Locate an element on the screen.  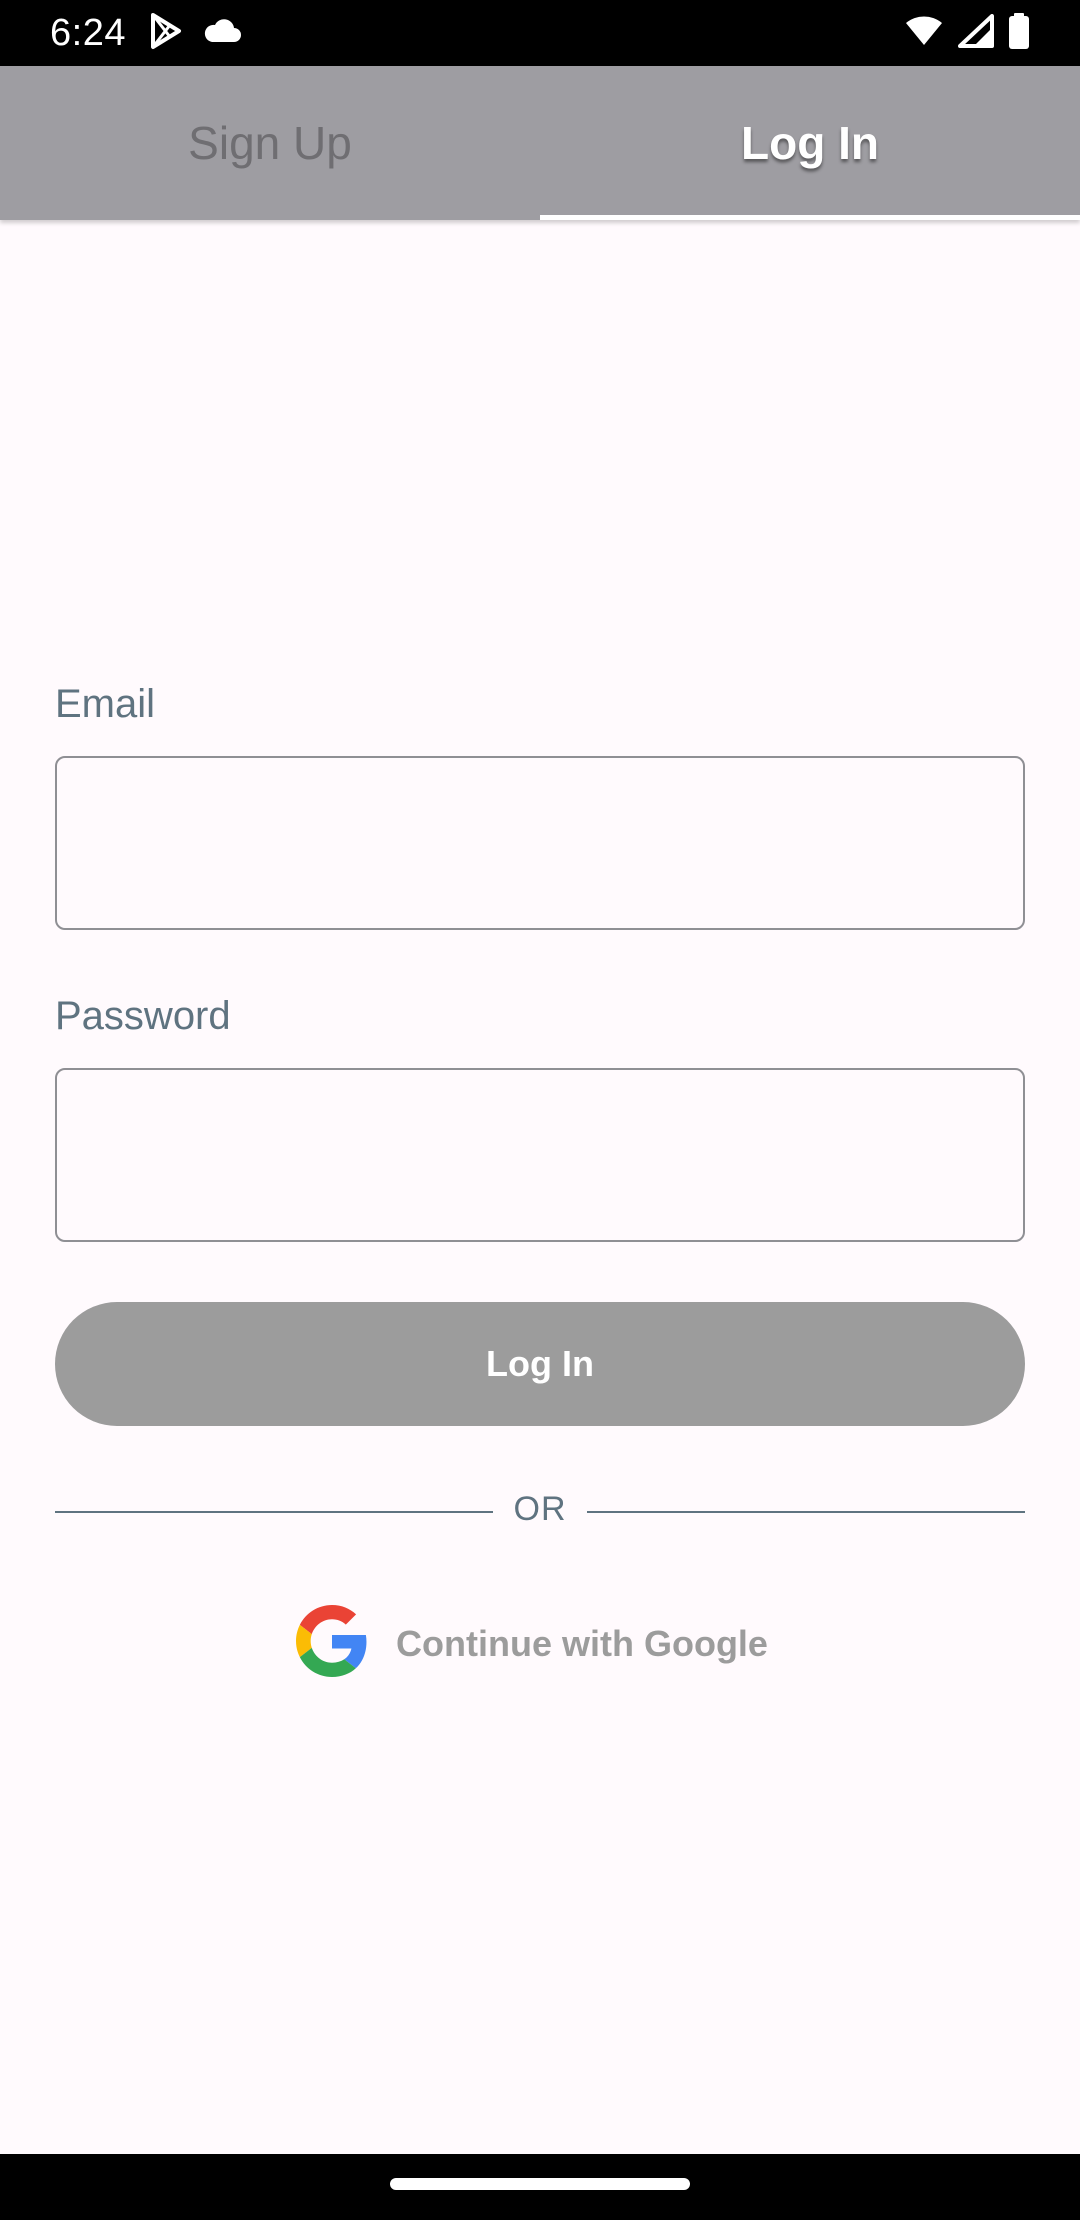
status-time: 6:24 is located at coordinates (88, 32).